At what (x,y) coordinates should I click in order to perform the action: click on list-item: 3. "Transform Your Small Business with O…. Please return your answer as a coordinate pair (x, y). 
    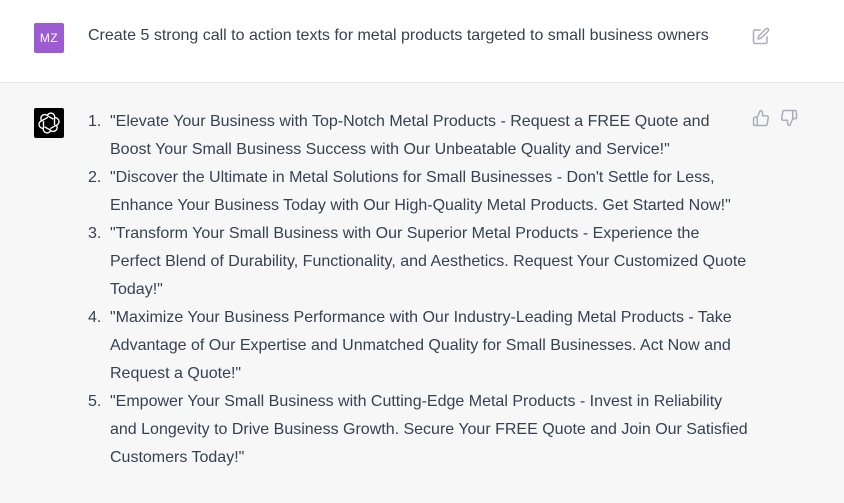
    Looking at the image, I should click on (418, 262).